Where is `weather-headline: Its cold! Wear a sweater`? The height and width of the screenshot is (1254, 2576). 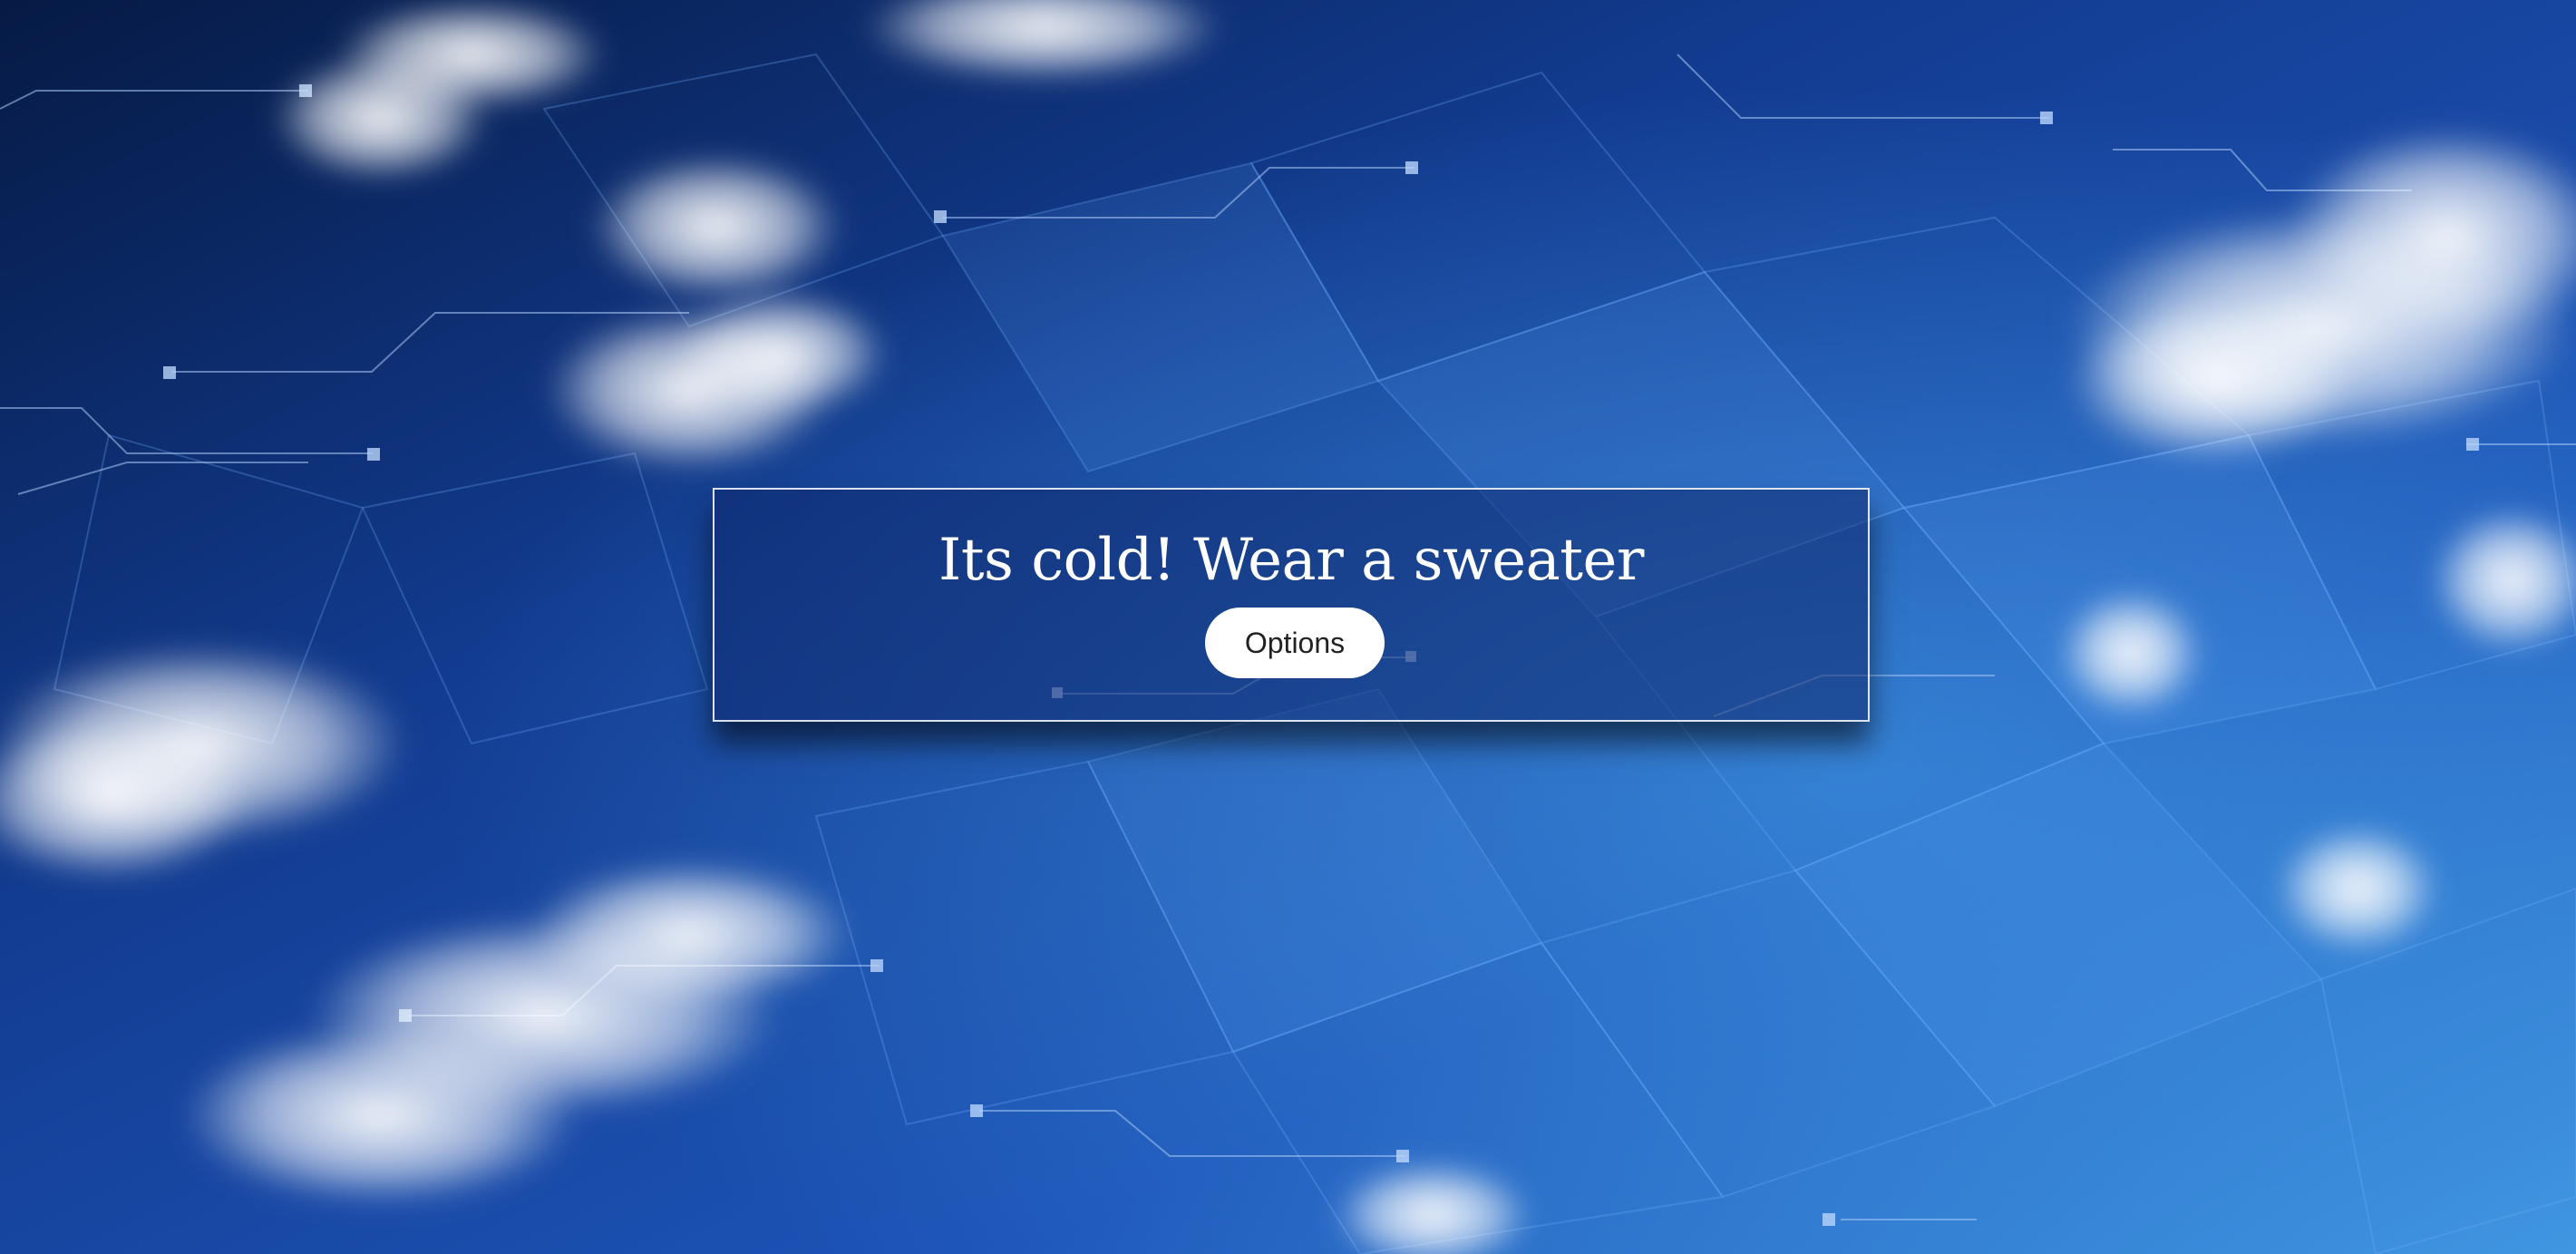 weather-headline: Its cold! Wear a sweater is located at coordinates (1291, 560).